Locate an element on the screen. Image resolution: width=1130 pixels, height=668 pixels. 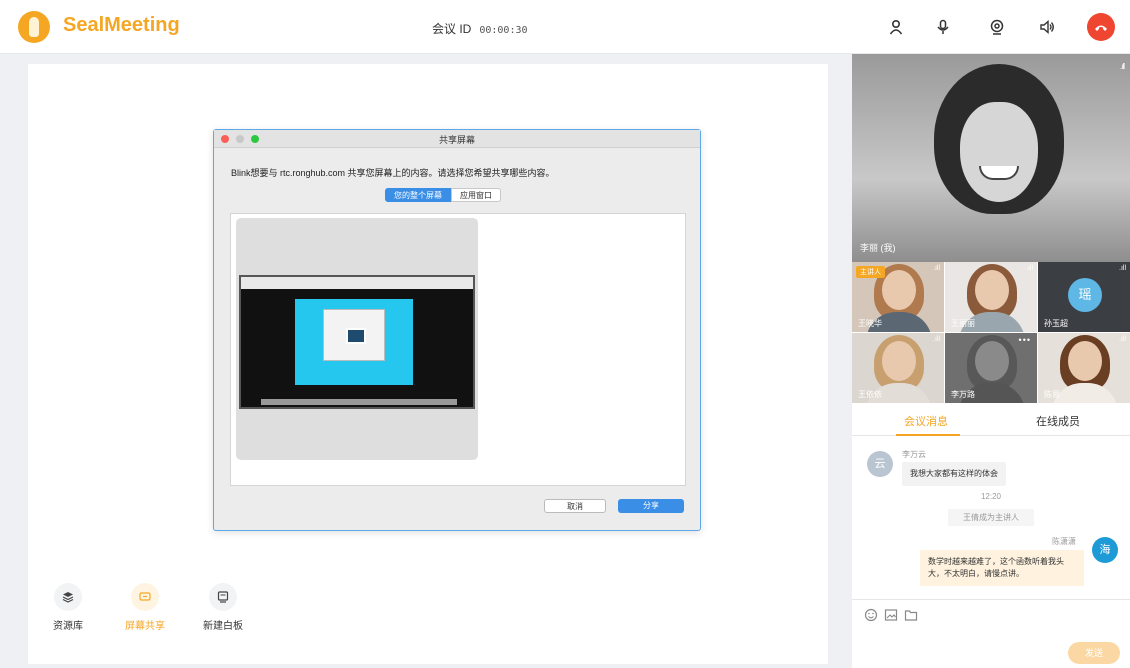
participant-name: 李万路 is located at coordinates (963, 394).